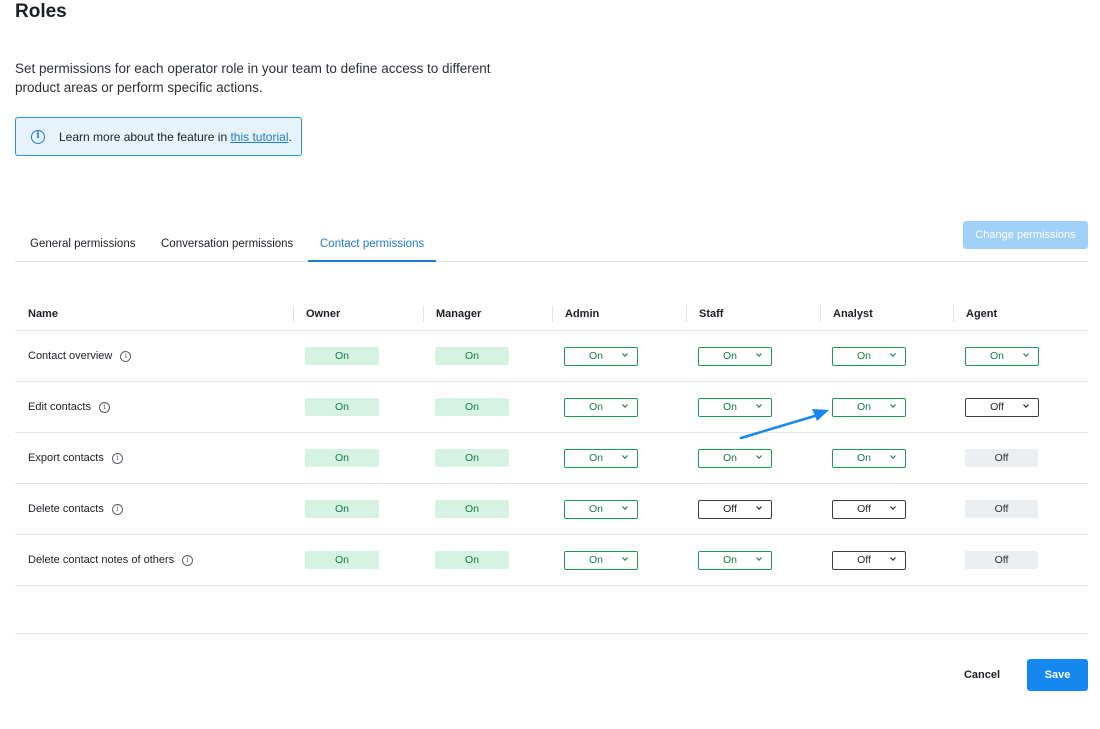 Image resolution: width=1100 pixels, height=729 pixels. Describe the element at coordinates (66, 509) in the screenshot. I see `permission-name: Delete contacts` at that location.